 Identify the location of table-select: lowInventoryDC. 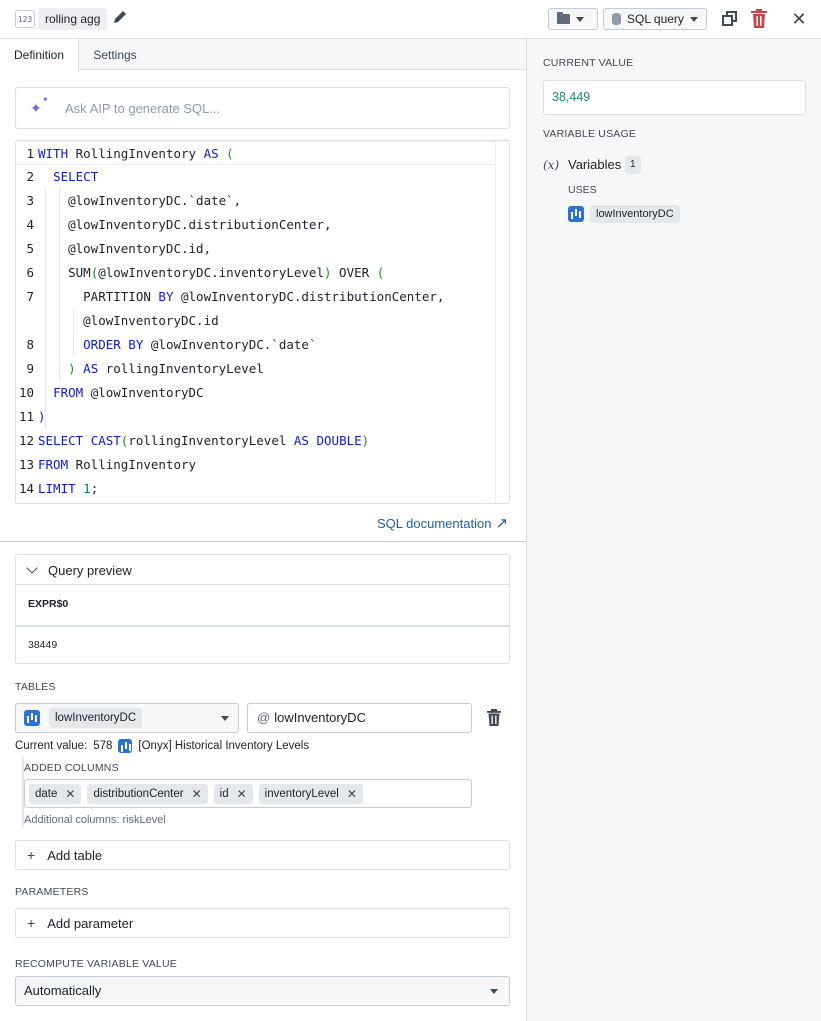
(127, 718).